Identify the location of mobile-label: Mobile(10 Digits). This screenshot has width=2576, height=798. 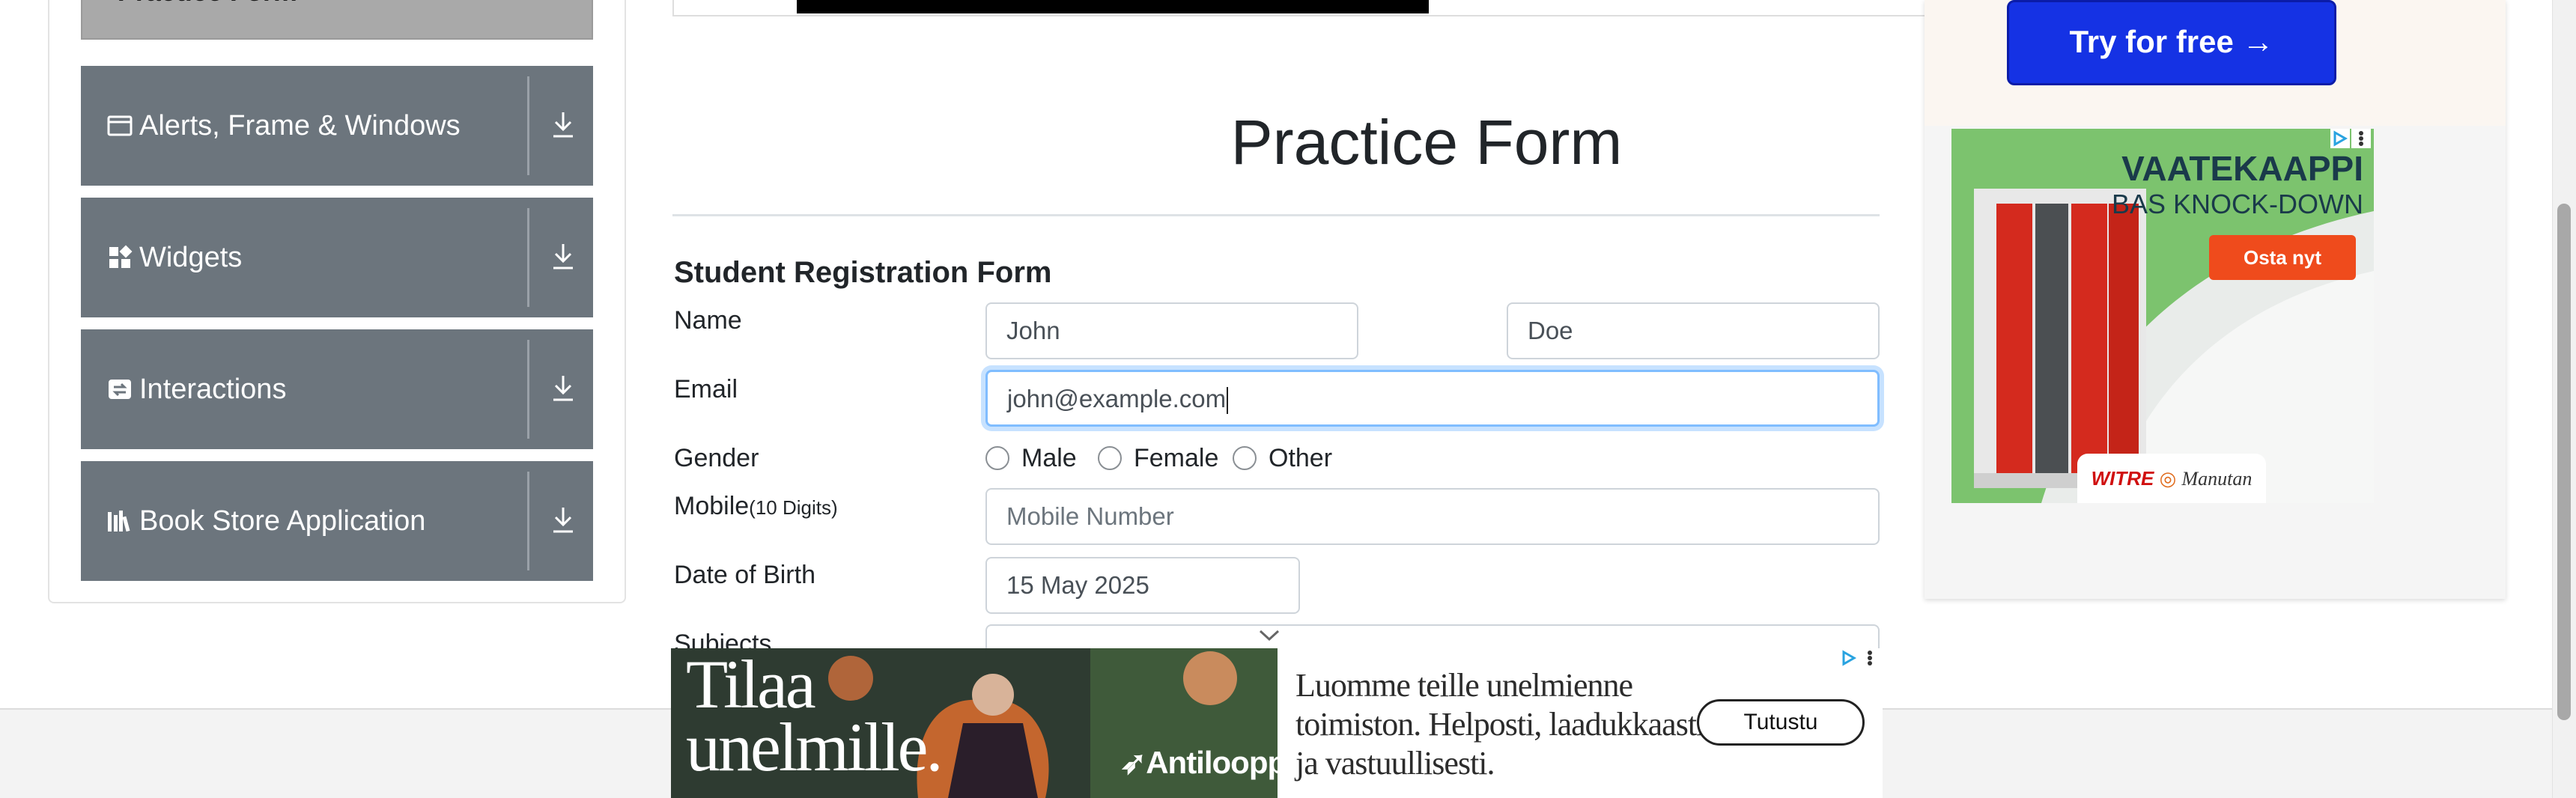
(756, 506).